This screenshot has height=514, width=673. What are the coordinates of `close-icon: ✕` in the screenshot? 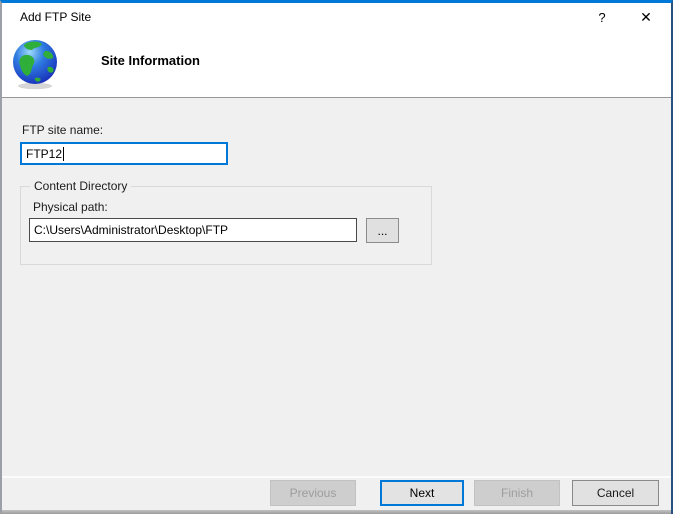 It's located at (646, 16).